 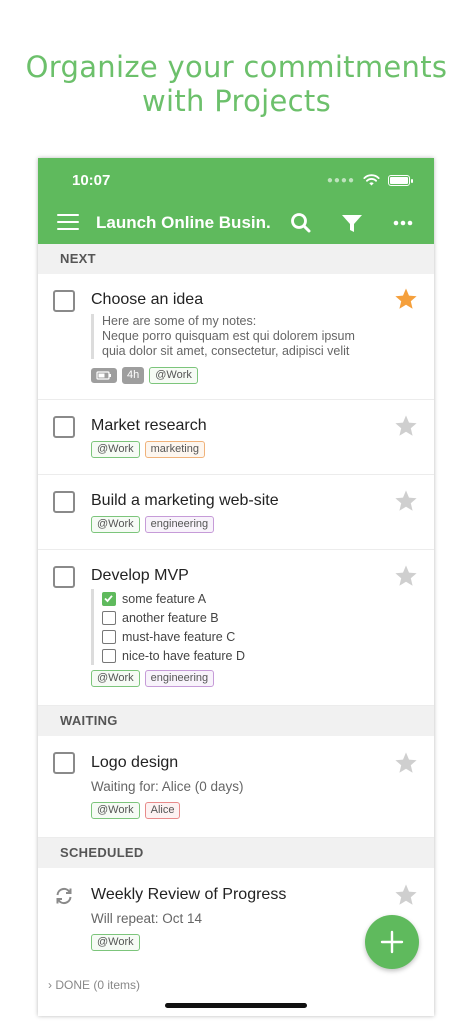 What do you see at coordinates (174, 449) in the screenshot?
I see `tag-marketing: marketing` at bounding box center [174, 449].